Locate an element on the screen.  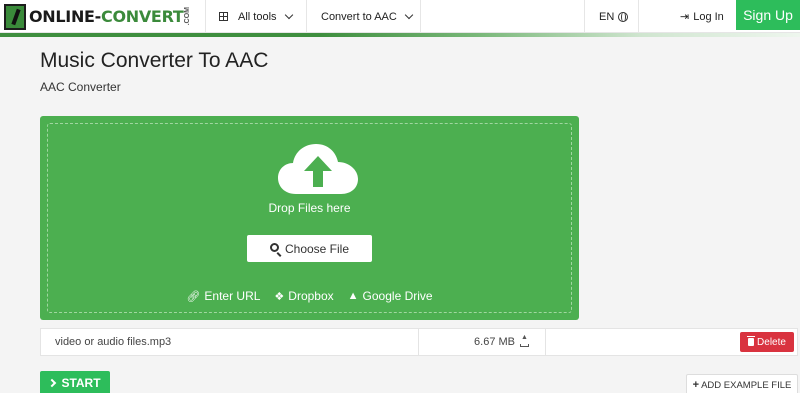
chevron-right-icon is located at coordinates (52, 383).